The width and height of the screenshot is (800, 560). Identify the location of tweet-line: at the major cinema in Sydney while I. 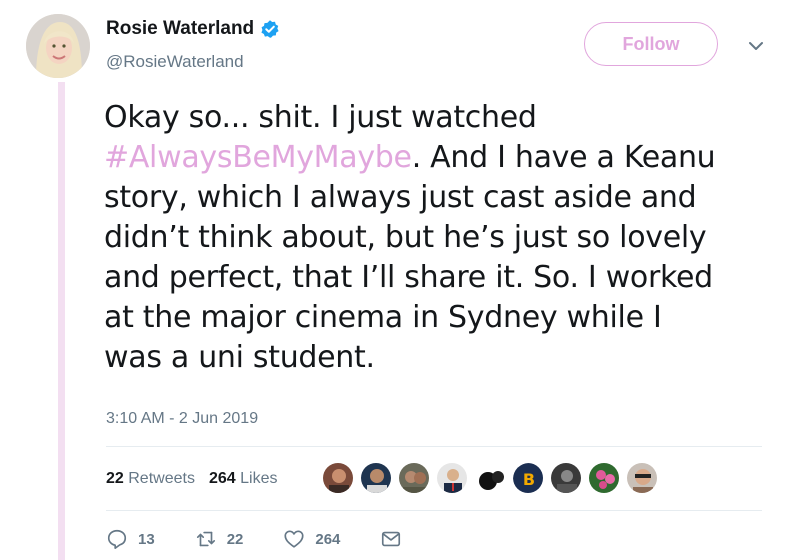
(383, 317).